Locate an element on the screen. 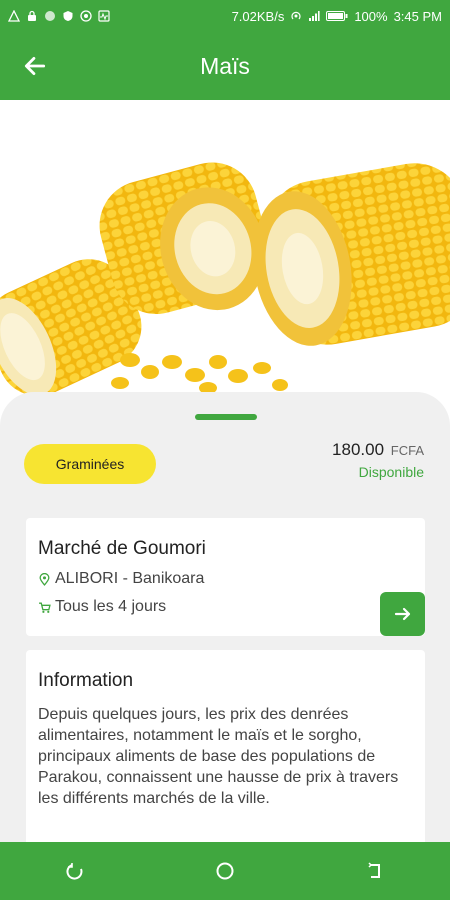 This screenshot has width=450, height=900. home-circle-icon is located at coordinates (225, 871).